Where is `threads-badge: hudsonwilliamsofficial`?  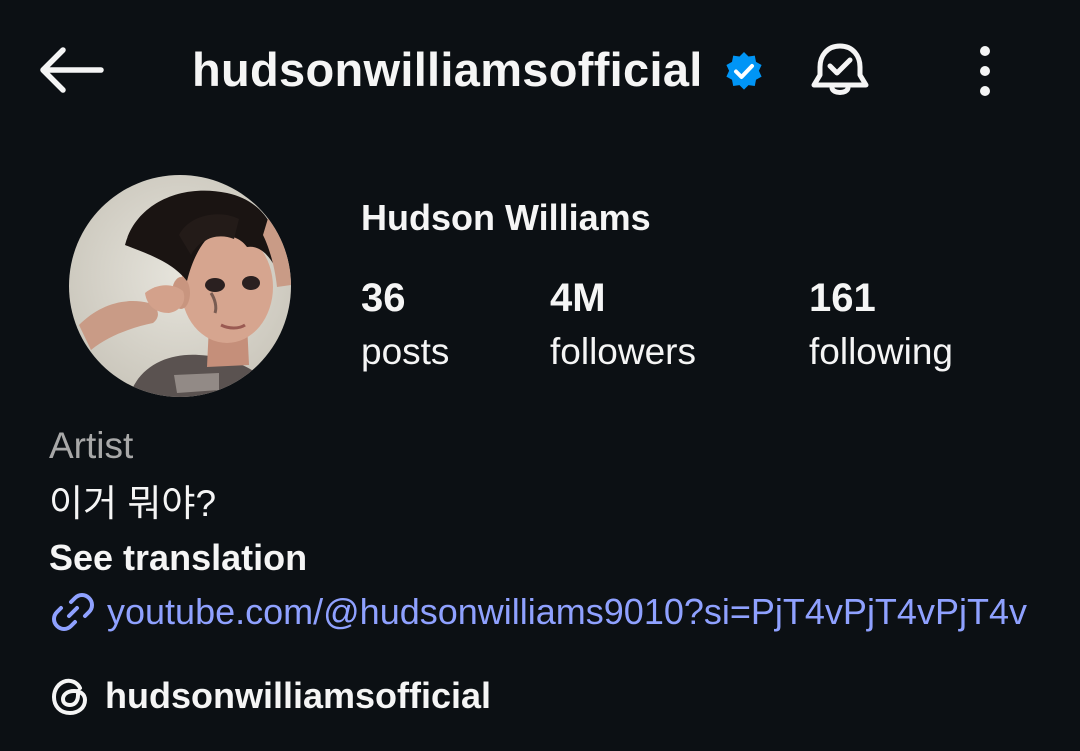
threads-badge: hudsonwilliamsofficial is located at coordinates (270, 696).